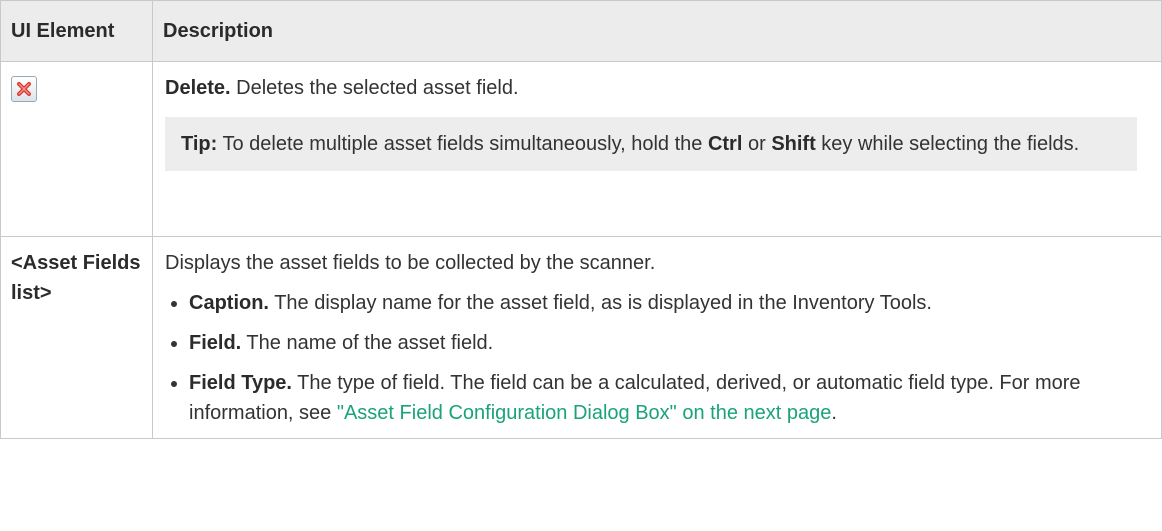  Describe the element at coordinates (76, 278) in the screenshot. I see `asset-fields-list-label: <Asset Fields list>` at that location.